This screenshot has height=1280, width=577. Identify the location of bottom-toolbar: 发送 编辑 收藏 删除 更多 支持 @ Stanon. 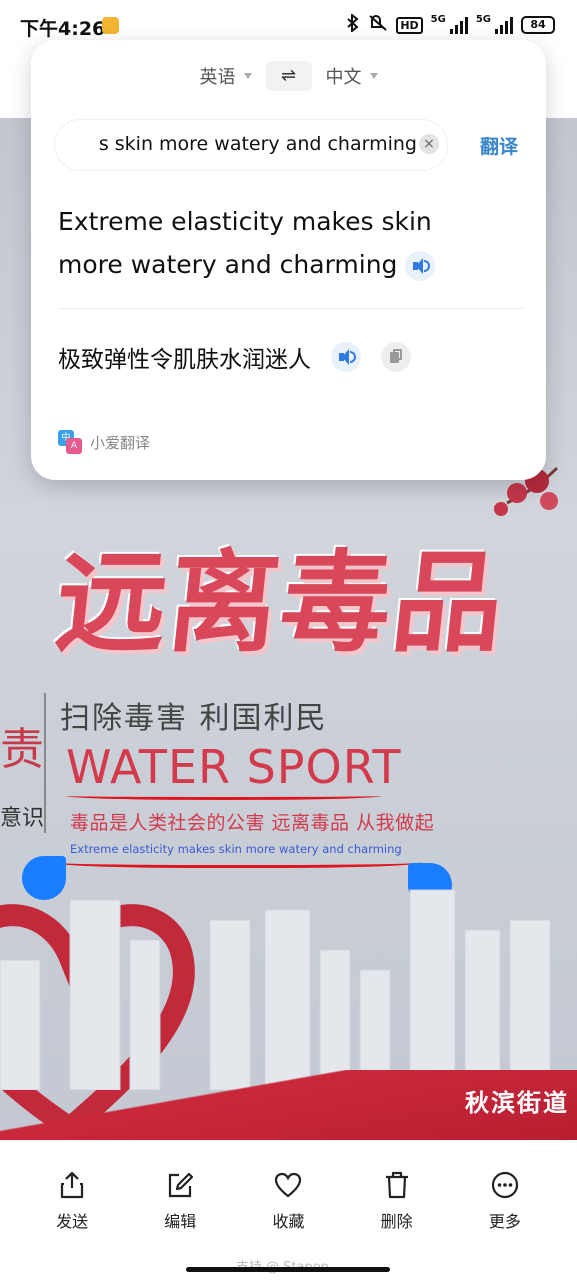
(288, 1210).